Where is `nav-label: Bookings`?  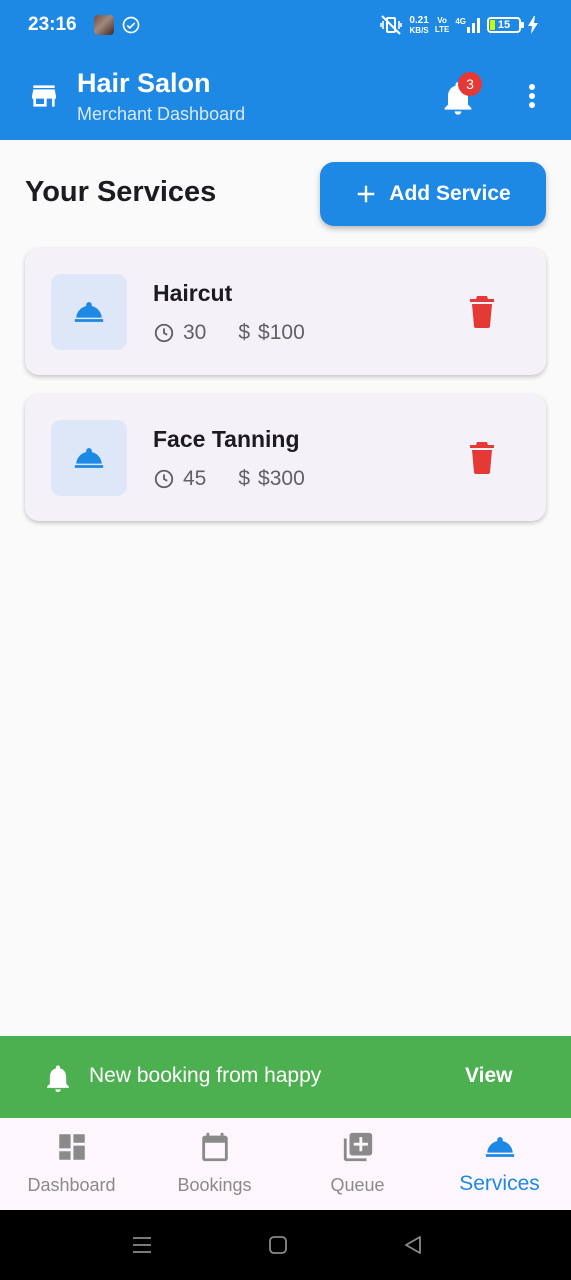
nav-label: Bookings is located at coordinates (214, 1185).